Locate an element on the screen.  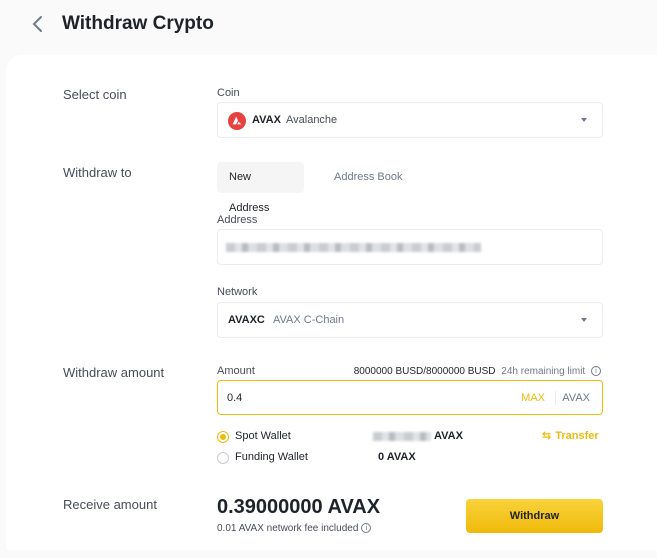
limit-value: 8000000 BUSD/8000000 BUSD is located at coordinates (424, 371).